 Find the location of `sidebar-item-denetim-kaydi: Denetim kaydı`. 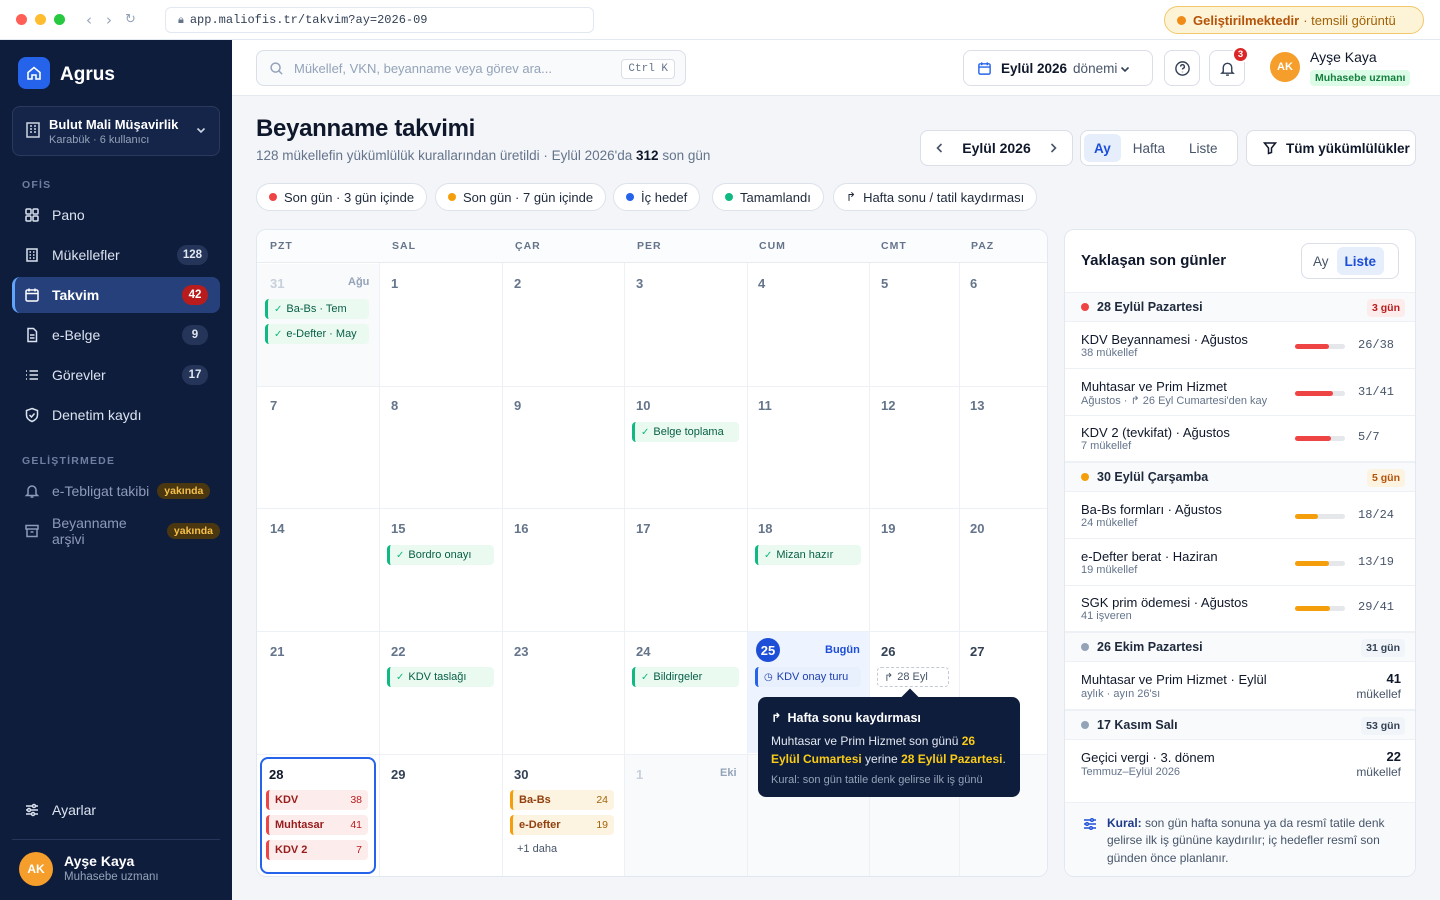

sidebar-item-denetim-kaydi: Denetim kaydı is located at coordinates (116, 415).